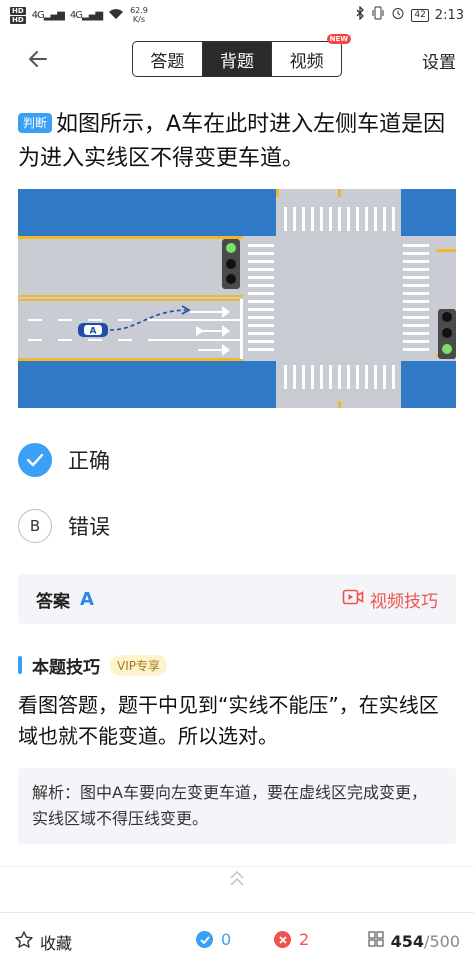 This screenshot has width=474, height=967. What do you see at coordinates (291, 939) in the screenshot?
I see `wrong-count: 2` at bounding box center [291, 939].